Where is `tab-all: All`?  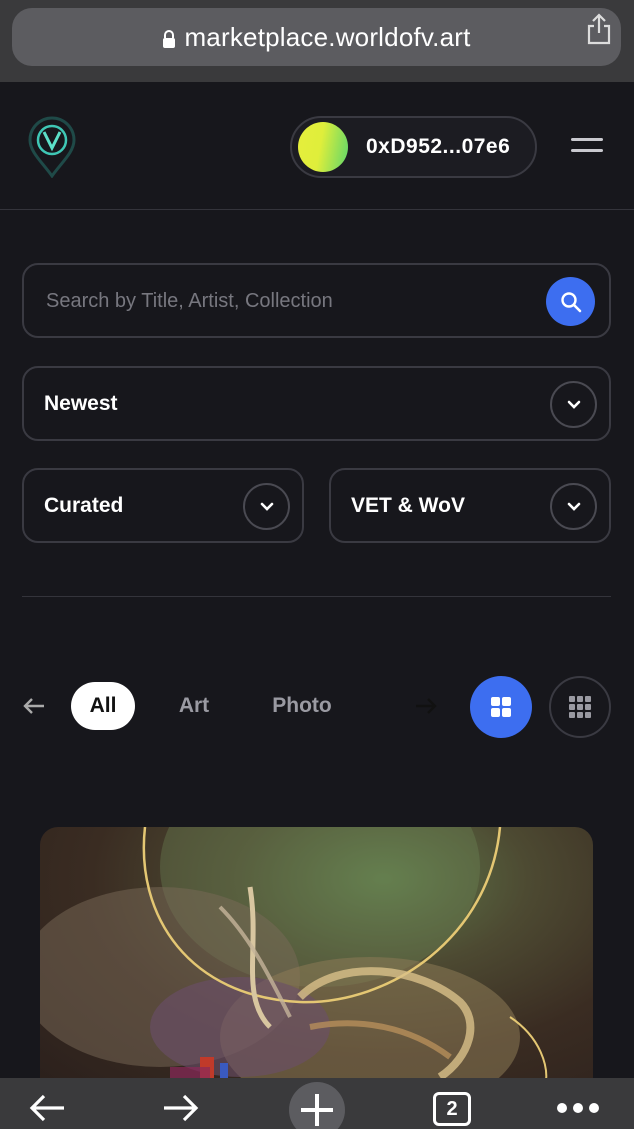 tab-all: All is located at coordinates (103, 706).